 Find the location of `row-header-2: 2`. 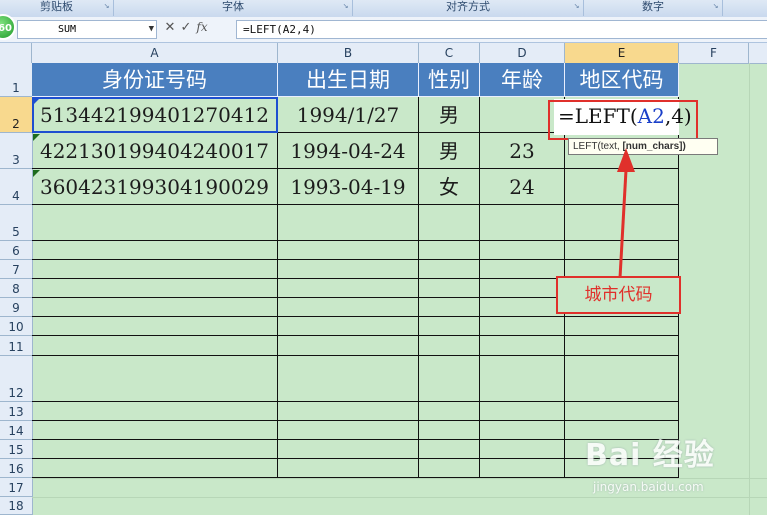

row-header-2: 2 is located at coordinates (16, 115).